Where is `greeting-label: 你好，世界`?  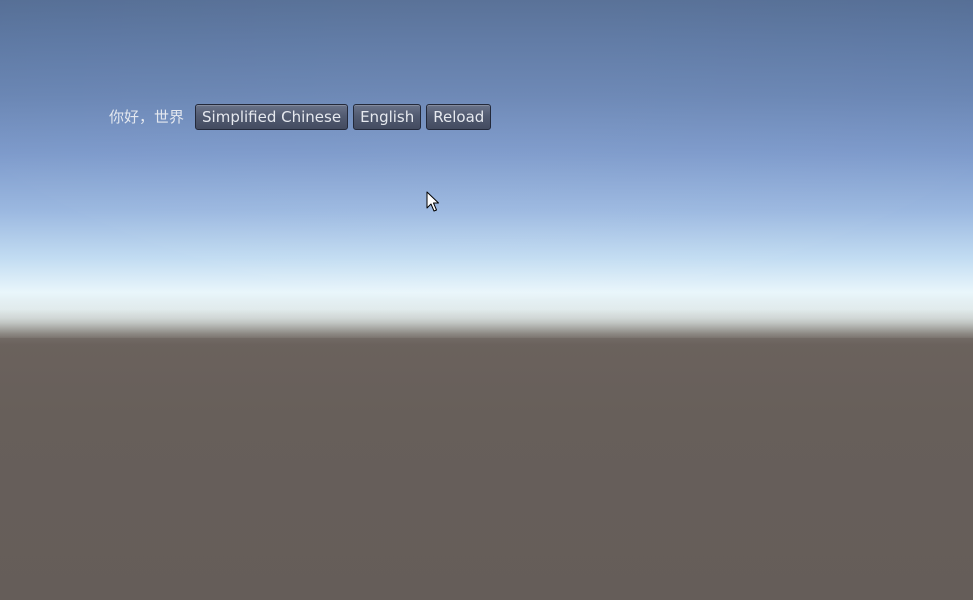
greeting-label: 你好，世界 is located at coordinates (147, 117).